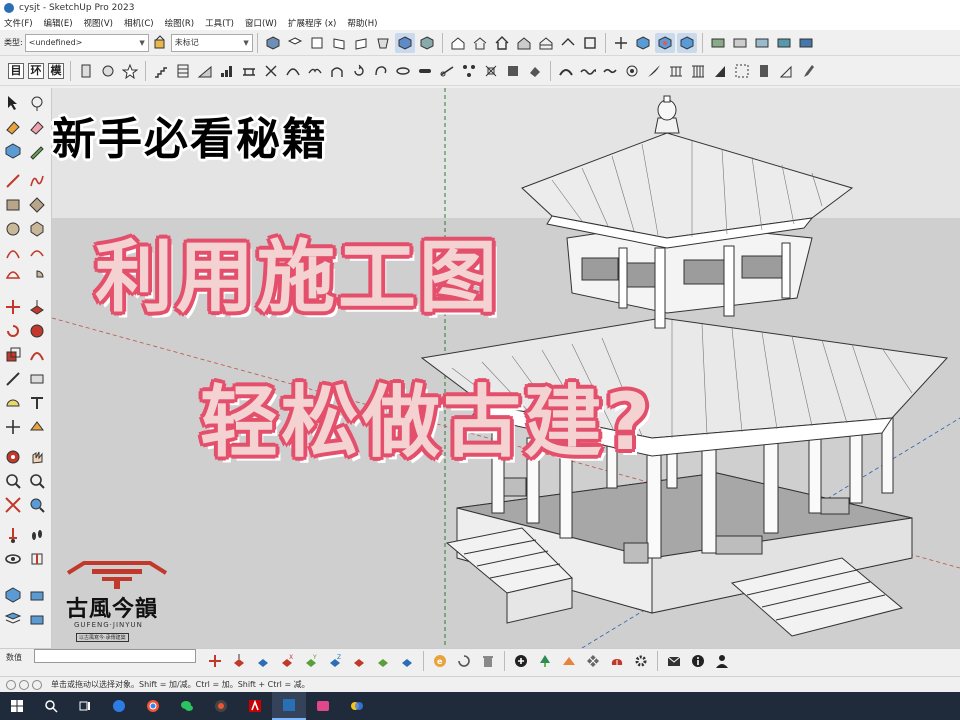 This screenshot has width=960, height=720. Describe the element at coordinates (513, 71) in the screenshot. I see `chart-icon` at that location.